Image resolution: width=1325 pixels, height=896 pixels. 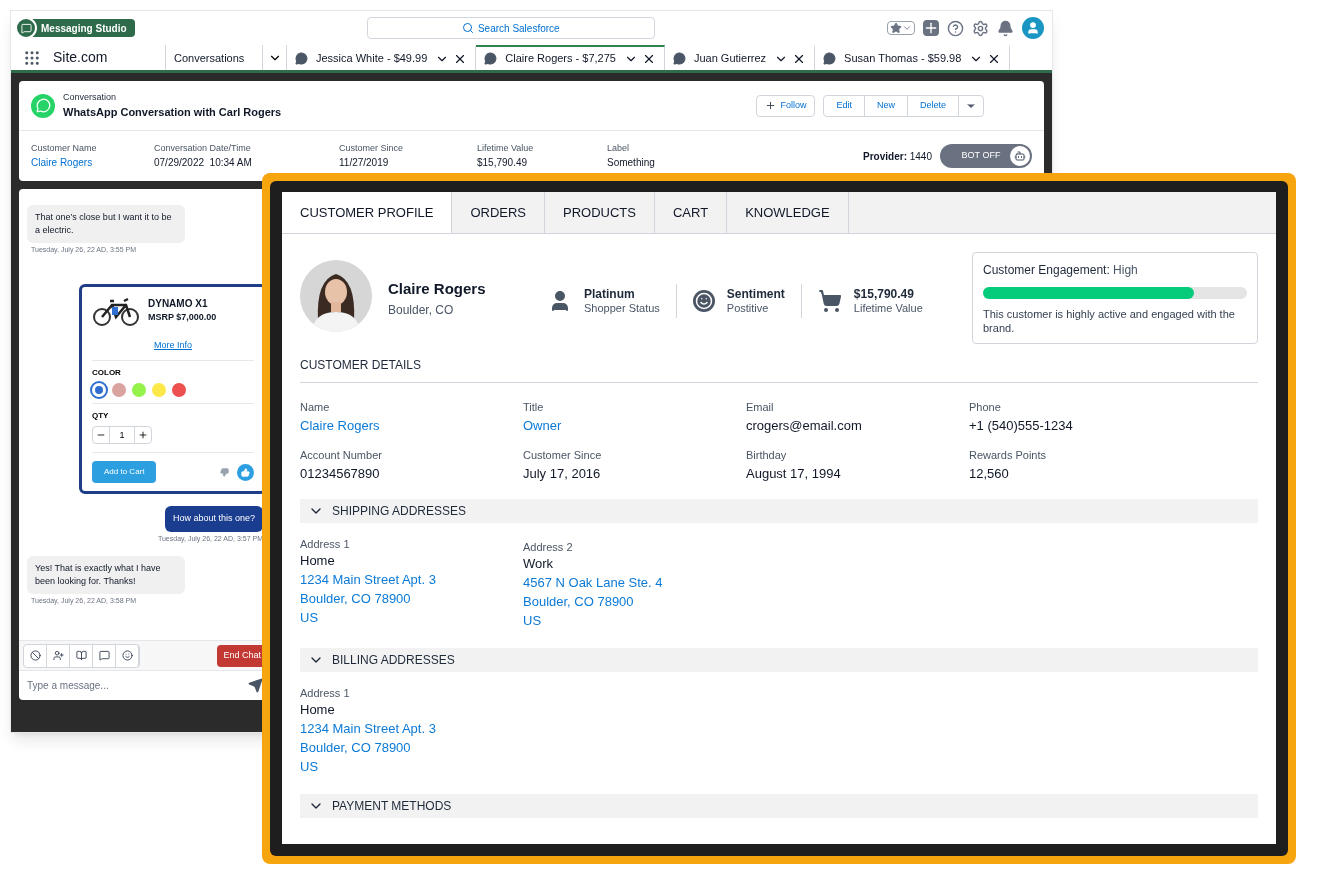 I want to click on star-icon, so click(x=896, y=28).